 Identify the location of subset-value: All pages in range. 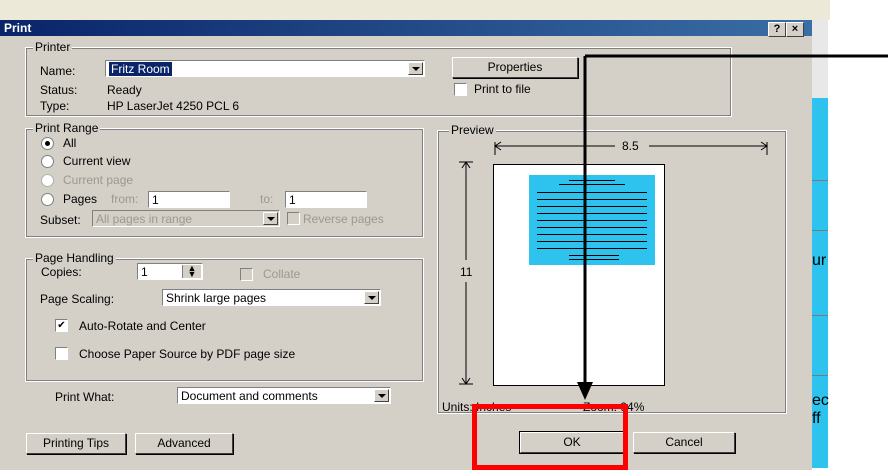
(144, 219).